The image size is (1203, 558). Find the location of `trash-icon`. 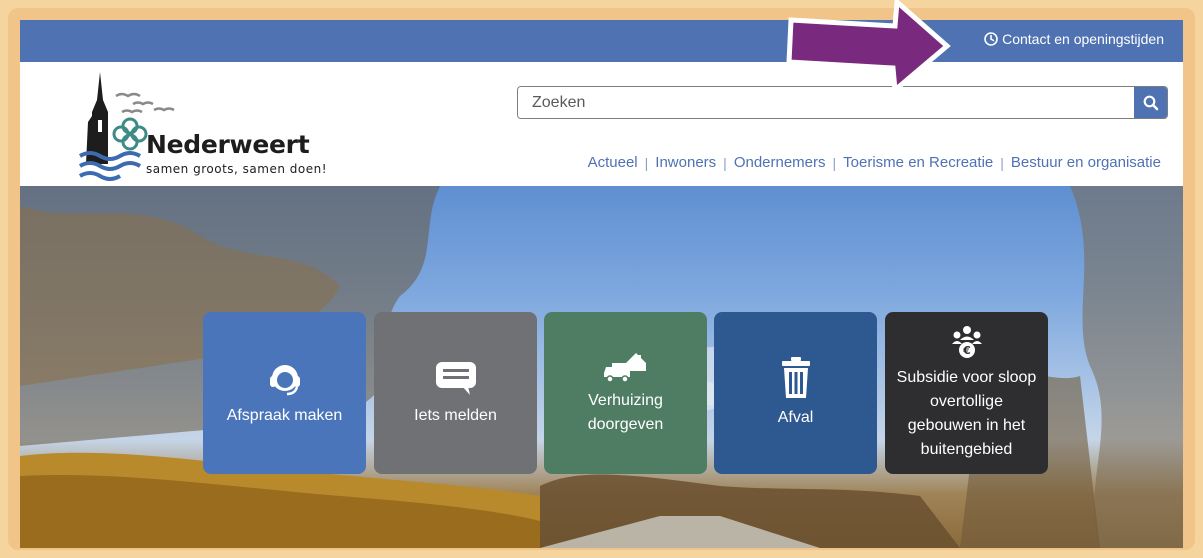

trash-icon is located at coordinates (795, 377).